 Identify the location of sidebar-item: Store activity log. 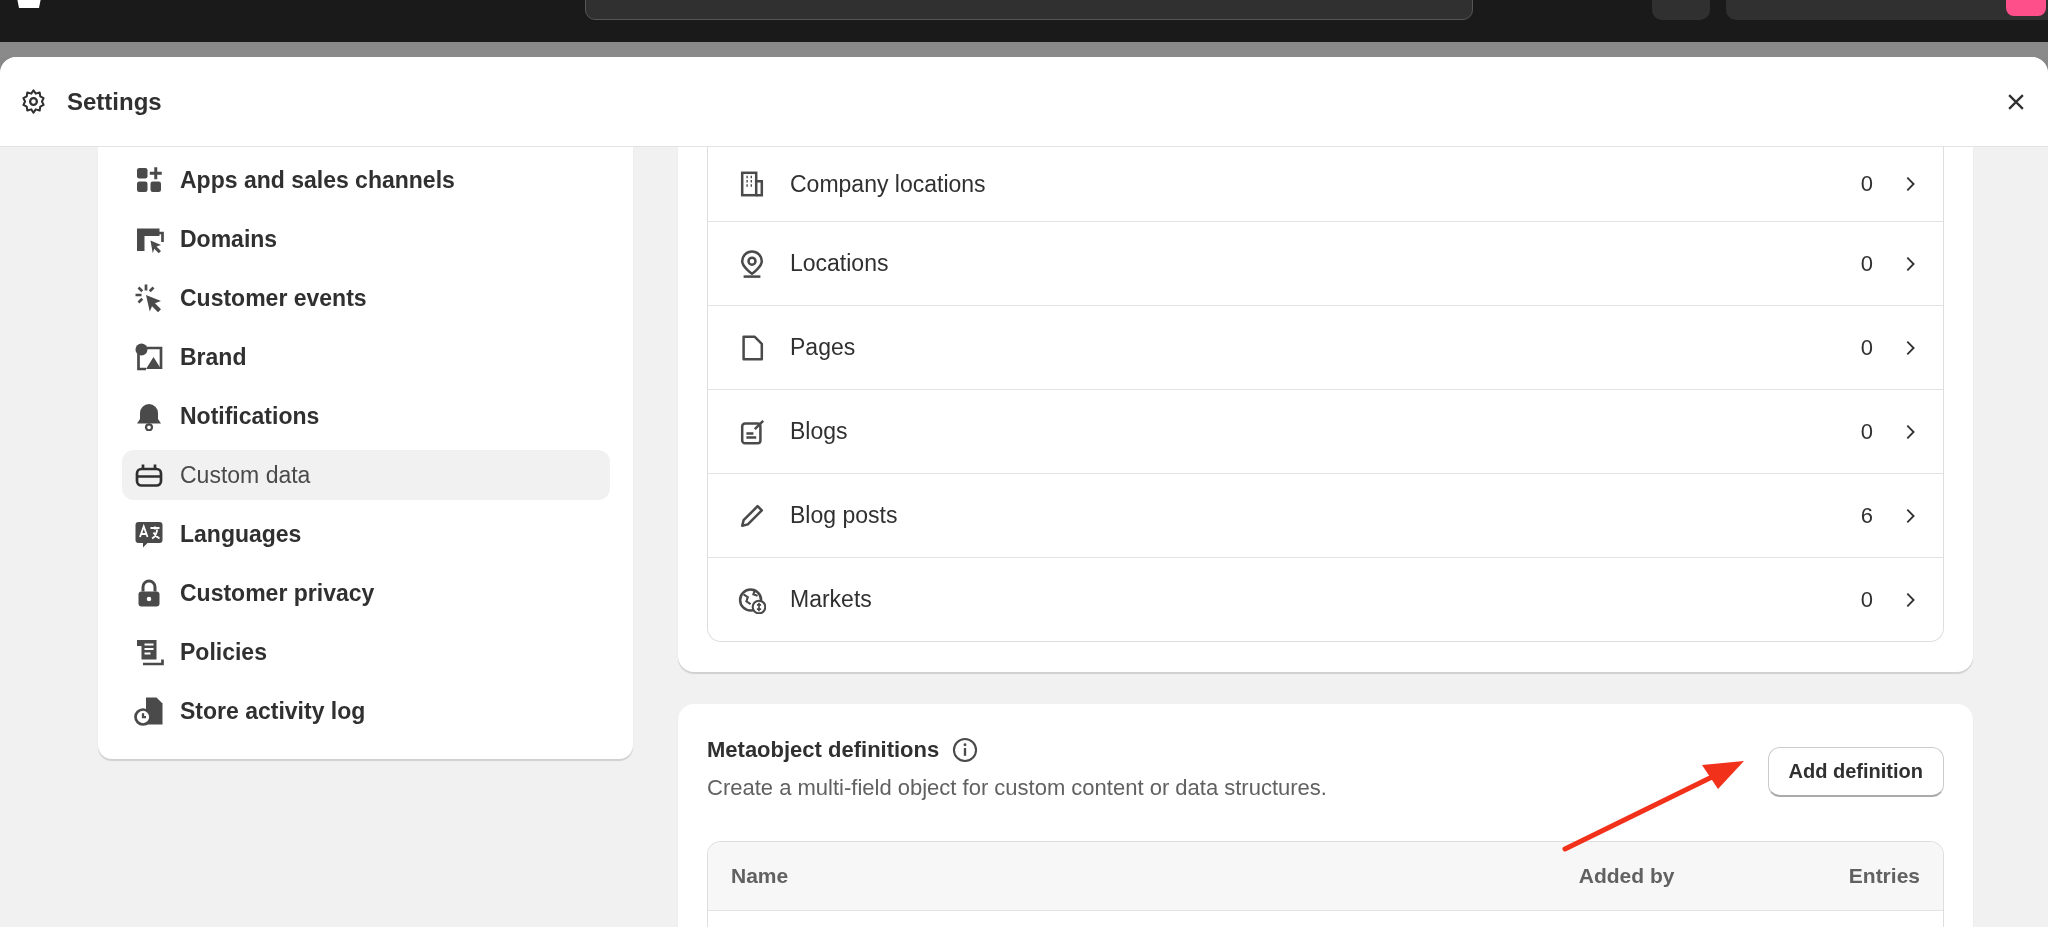
(366, 711).